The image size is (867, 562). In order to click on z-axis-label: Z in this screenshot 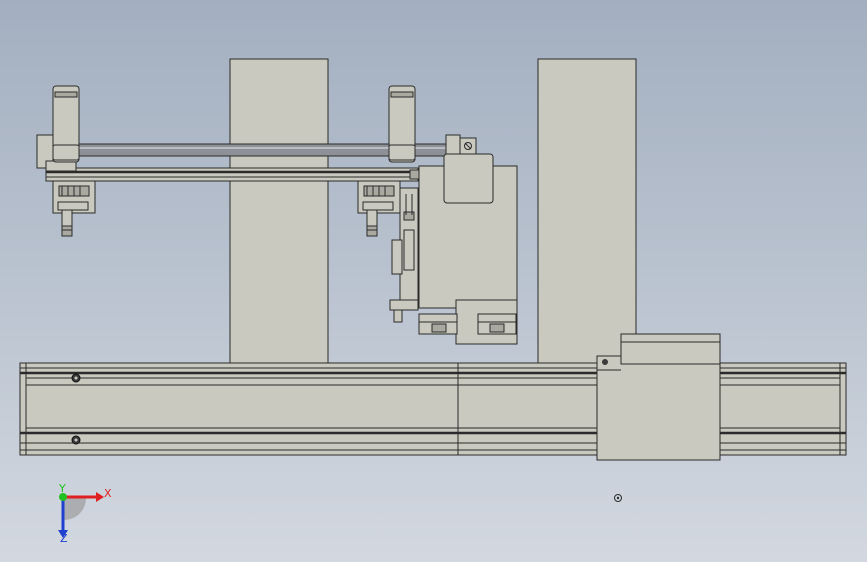, I will do `click(64, 538)`.